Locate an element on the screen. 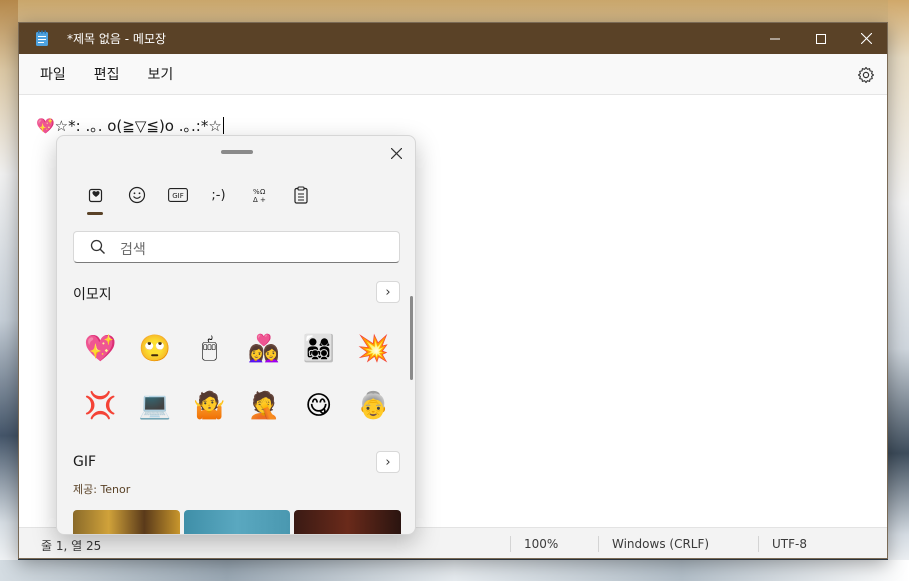 The width and height of the screenshot is (909, 581). minimize-icon is located at coordinates (775, 38).